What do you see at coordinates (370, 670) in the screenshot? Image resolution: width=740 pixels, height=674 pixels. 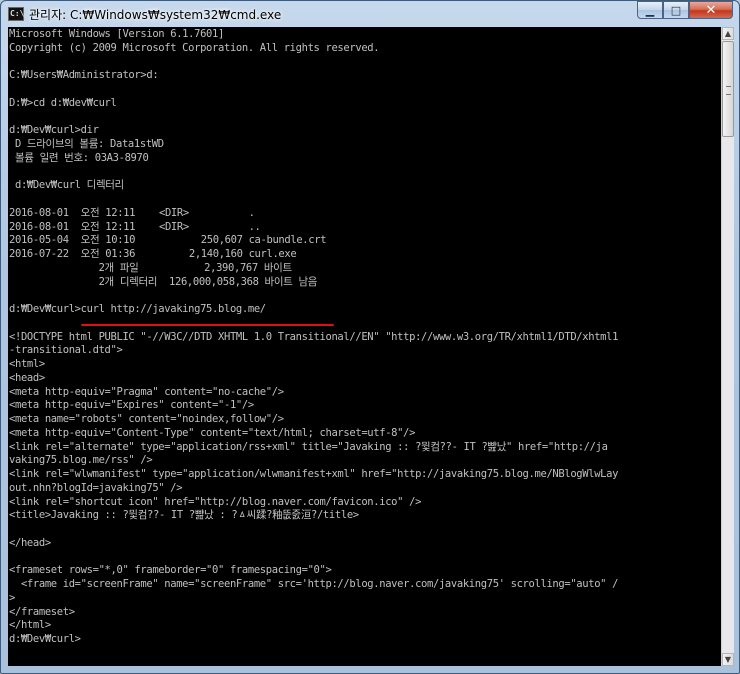 I see `window-bottom-border` at bounding box center [370, 670].